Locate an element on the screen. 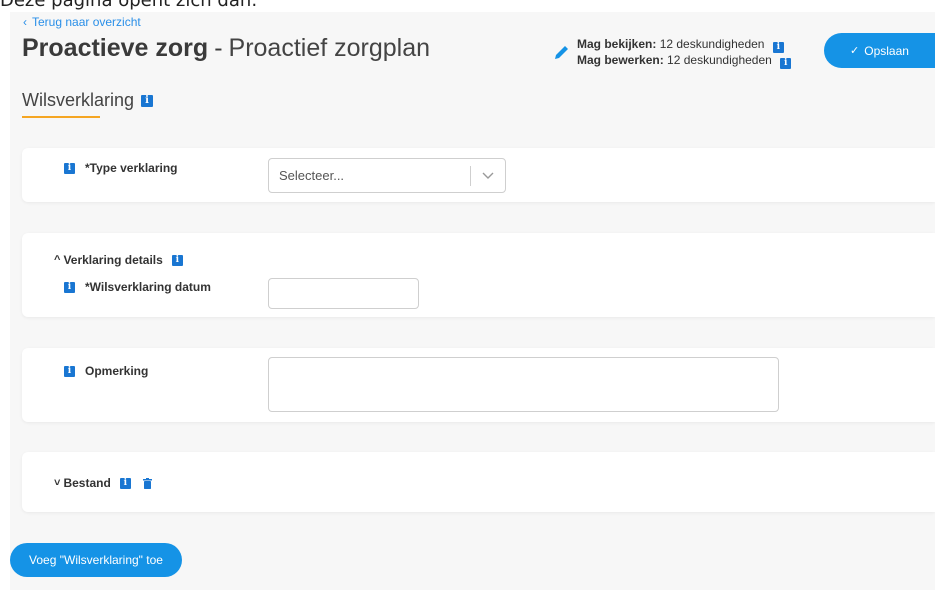  back-link-label: Terug naar overzicht is located at coordinates (86, 22).